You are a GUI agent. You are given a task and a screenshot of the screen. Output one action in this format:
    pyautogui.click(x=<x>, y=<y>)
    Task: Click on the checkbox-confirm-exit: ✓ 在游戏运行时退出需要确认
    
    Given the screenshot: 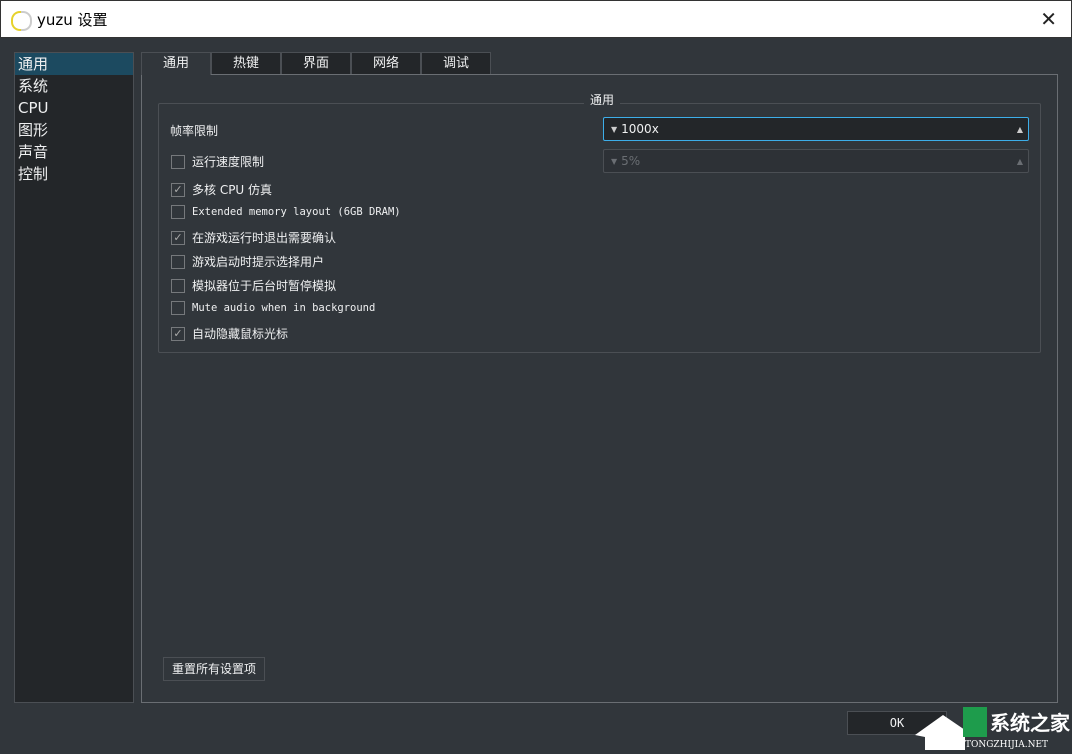 What is the action you would take?
    pyautogui.click(x=253, y=237)
    